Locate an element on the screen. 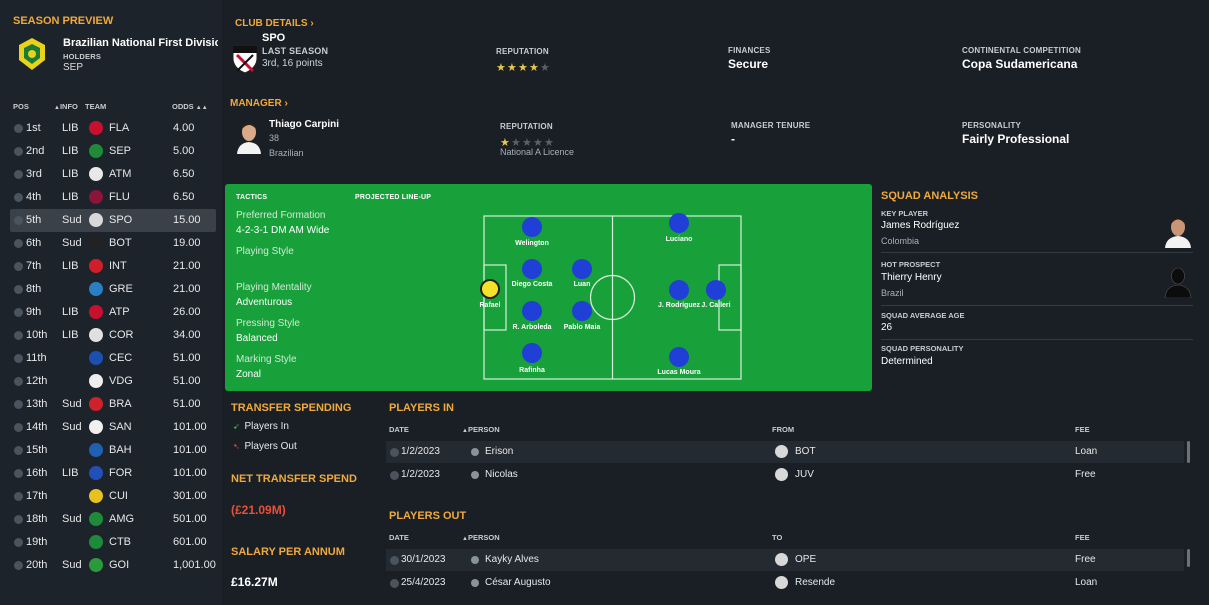 Image resolution: width=1209 pixels, height=605 pixels. league-table-row: 4th LIB FLU 6.50 is located at coordinates (113, 197).